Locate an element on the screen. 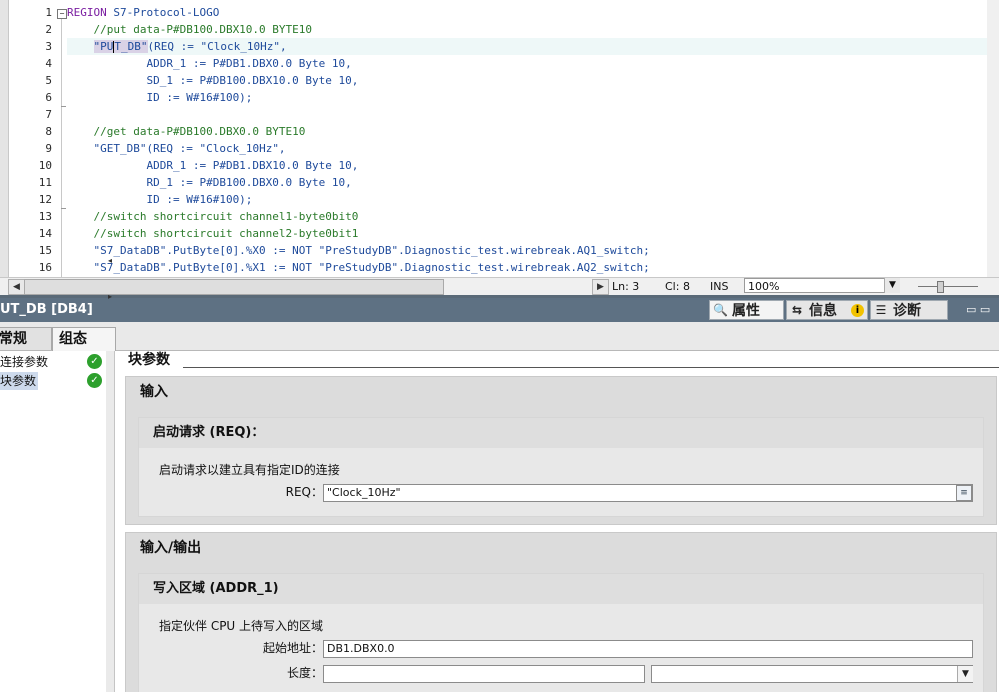 The image size is (999, 692). code-line: ADDR_1 := P#DB1.DBX0.0 Byte 10, is located at coordinates (209, 63).